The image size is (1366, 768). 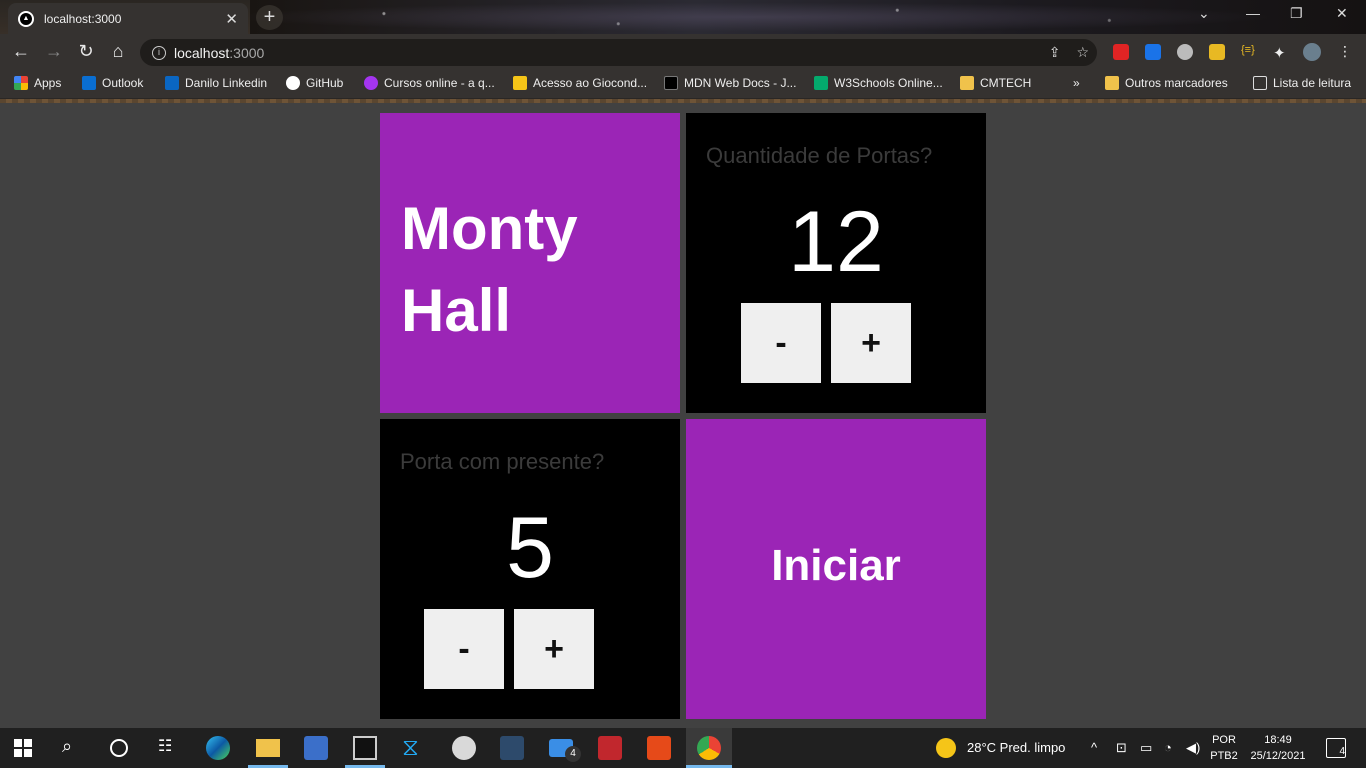 I want to click on gift-door-increment-button: +, so click(x=554, y=649).